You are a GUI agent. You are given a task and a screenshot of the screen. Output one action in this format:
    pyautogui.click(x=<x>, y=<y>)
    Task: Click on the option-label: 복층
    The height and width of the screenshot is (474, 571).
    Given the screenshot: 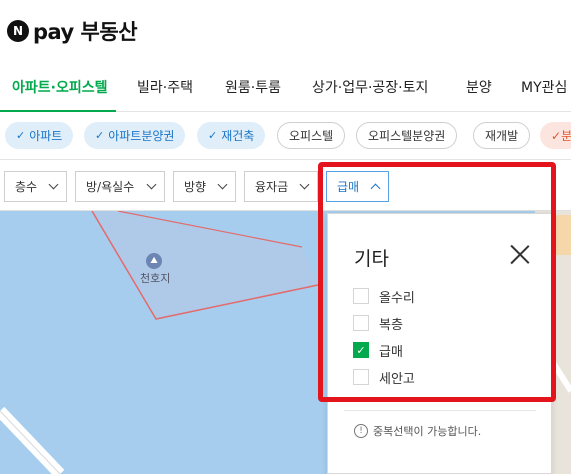 What is the action you would take?
    pyautogui.click(x=391, y=325)
    